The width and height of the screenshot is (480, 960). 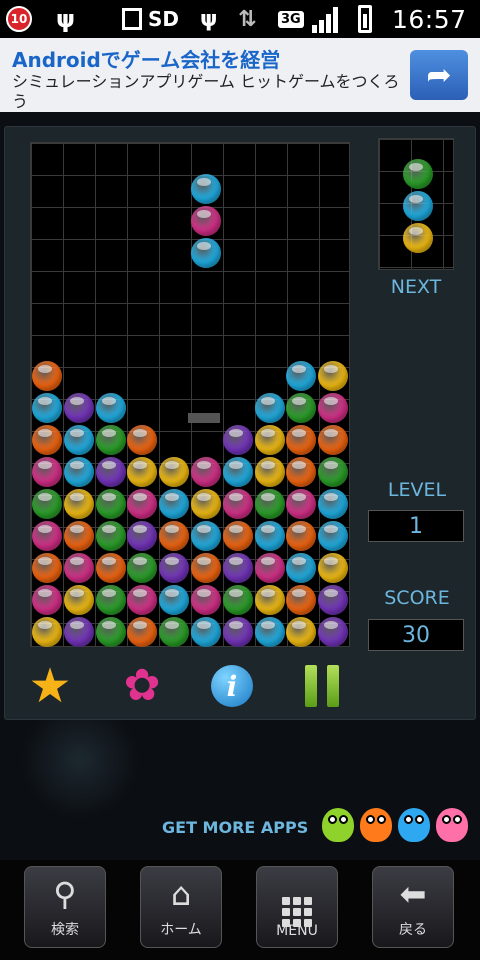 I want to click on ad-share-button: ➦, so click(x=439, y=75).